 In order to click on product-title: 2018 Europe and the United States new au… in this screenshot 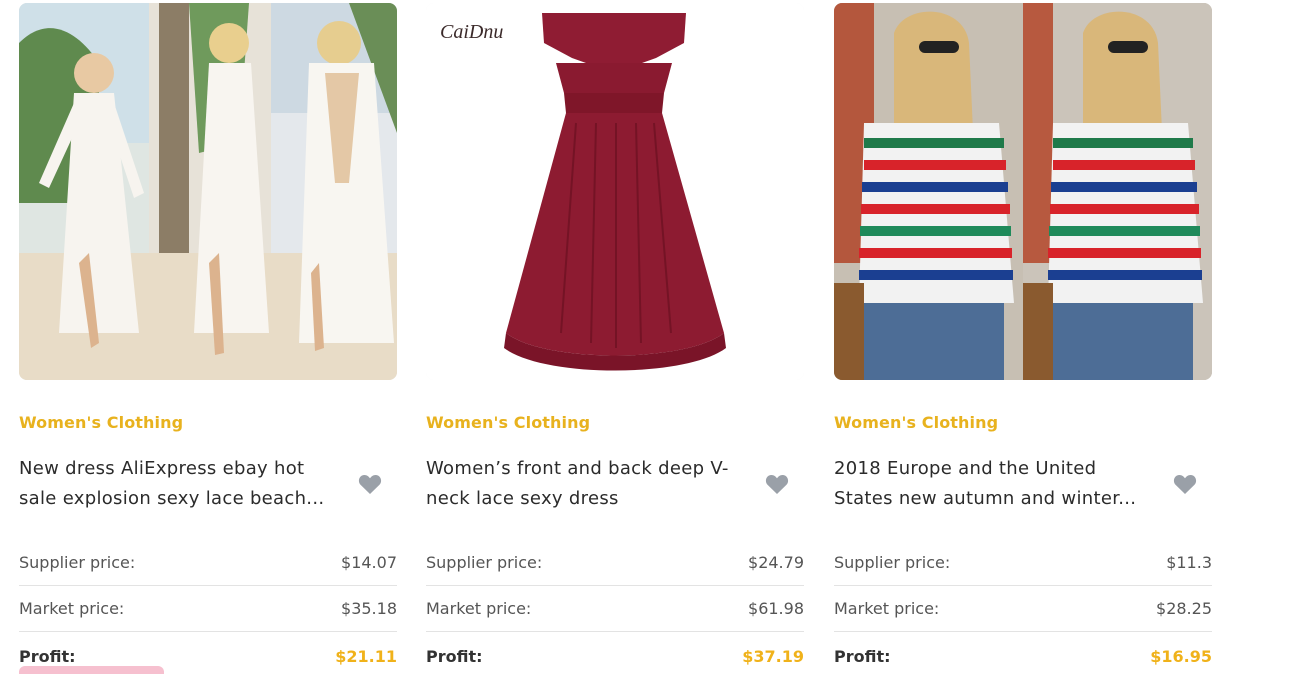, I will do `click(990, 484)`.